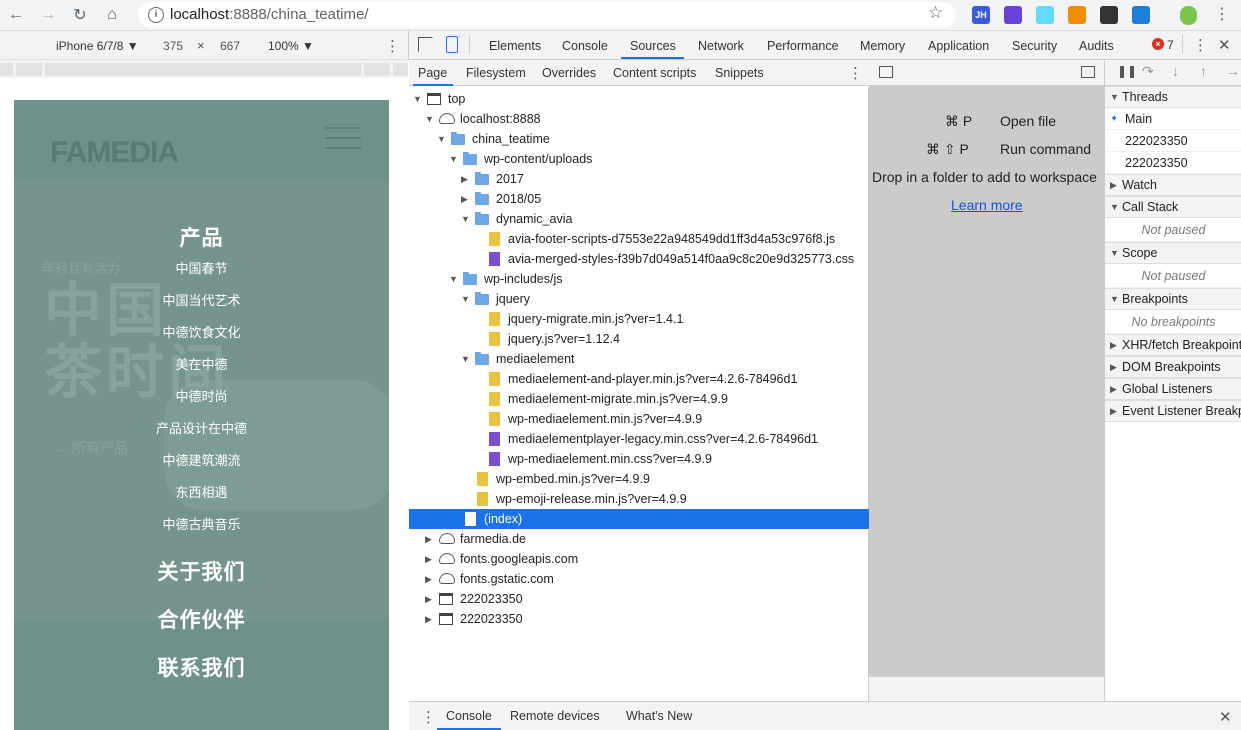  Describe the element at coordinates (201, 331) in the screenshot. I see `submenu-item: 中德饮食文化` at that location.